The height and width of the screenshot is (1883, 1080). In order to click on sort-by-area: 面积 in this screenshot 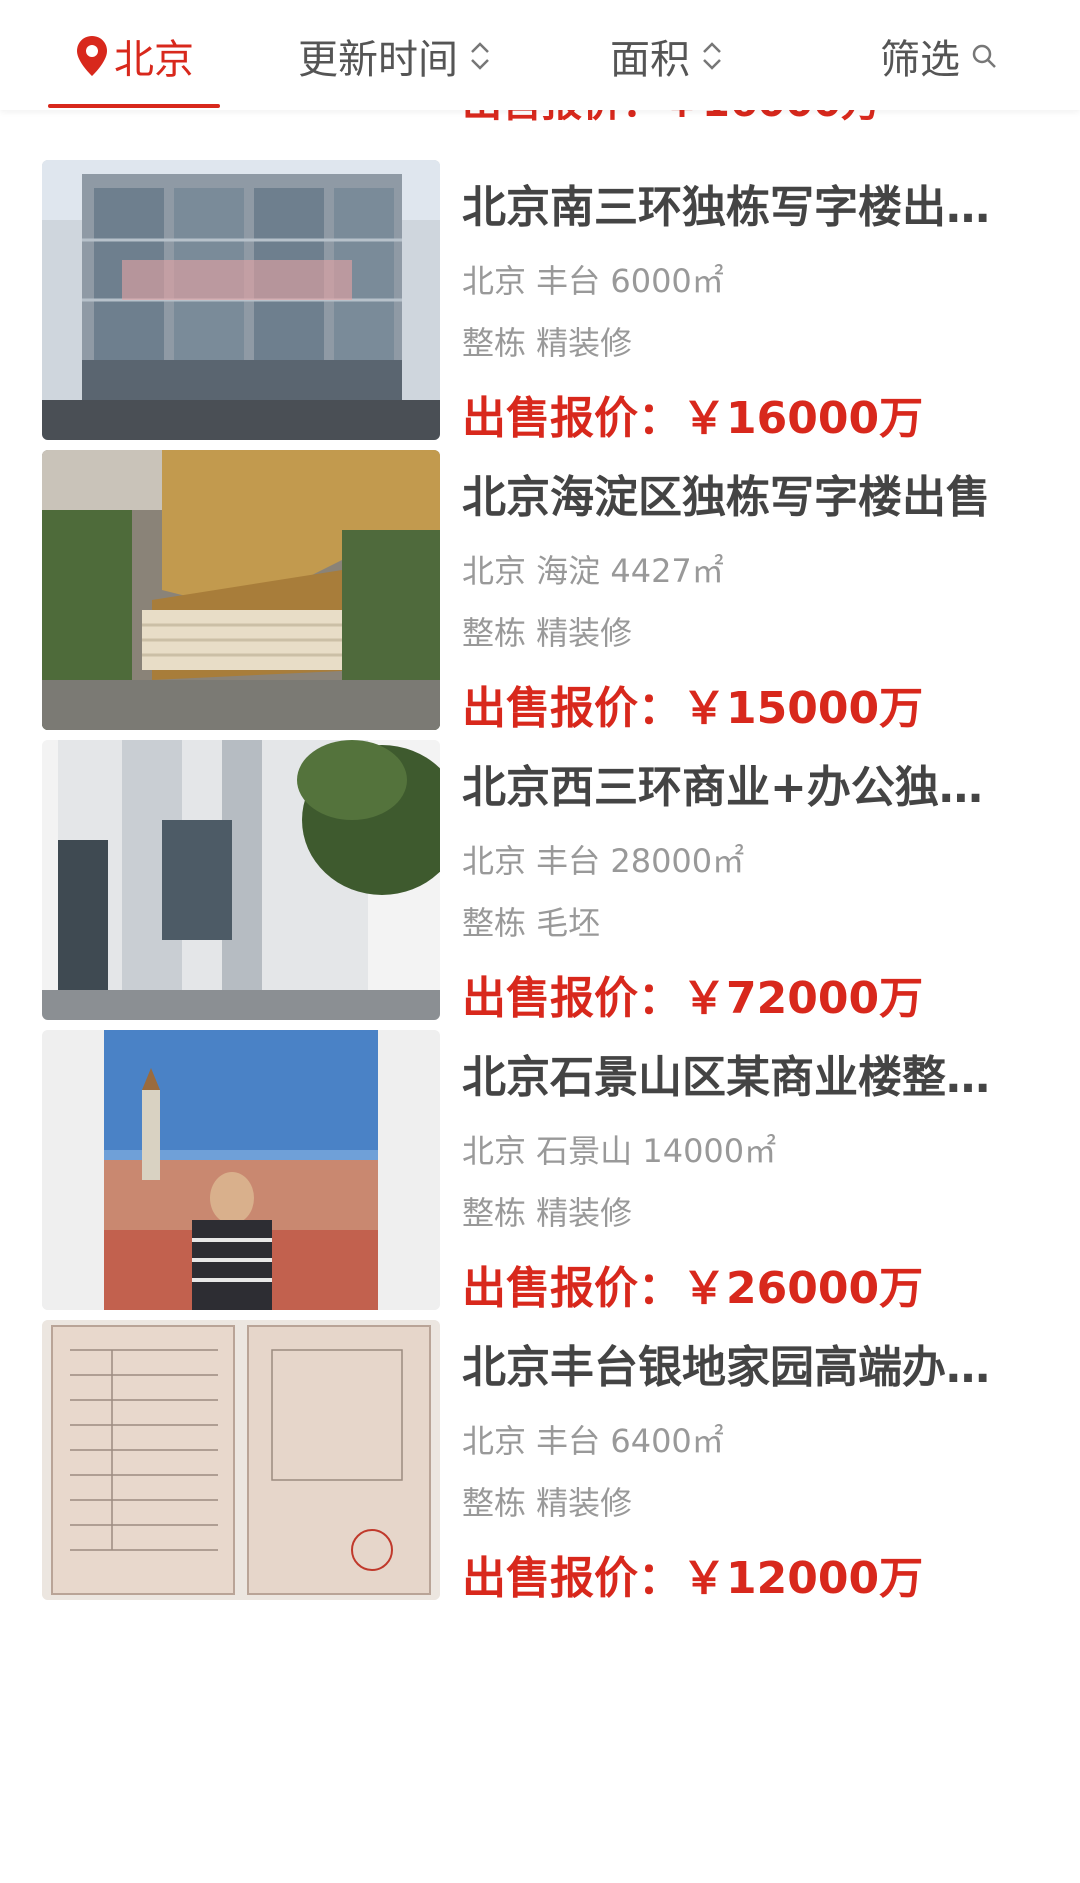, I will do `click(667, 56)`.